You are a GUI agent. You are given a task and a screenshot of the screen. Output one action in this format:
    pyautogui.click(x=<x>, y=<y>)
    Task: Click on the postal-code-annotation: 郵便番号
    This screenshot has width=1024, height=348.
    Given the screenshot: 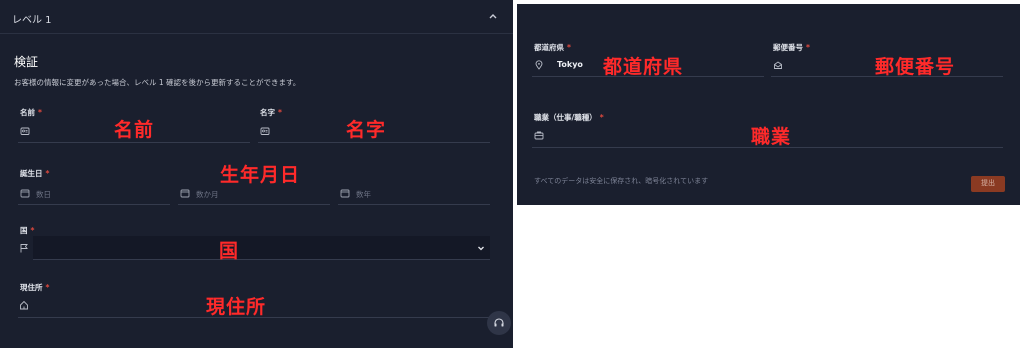 What is the action you would take?
    pyautogui.click(x=915, y=67)
    